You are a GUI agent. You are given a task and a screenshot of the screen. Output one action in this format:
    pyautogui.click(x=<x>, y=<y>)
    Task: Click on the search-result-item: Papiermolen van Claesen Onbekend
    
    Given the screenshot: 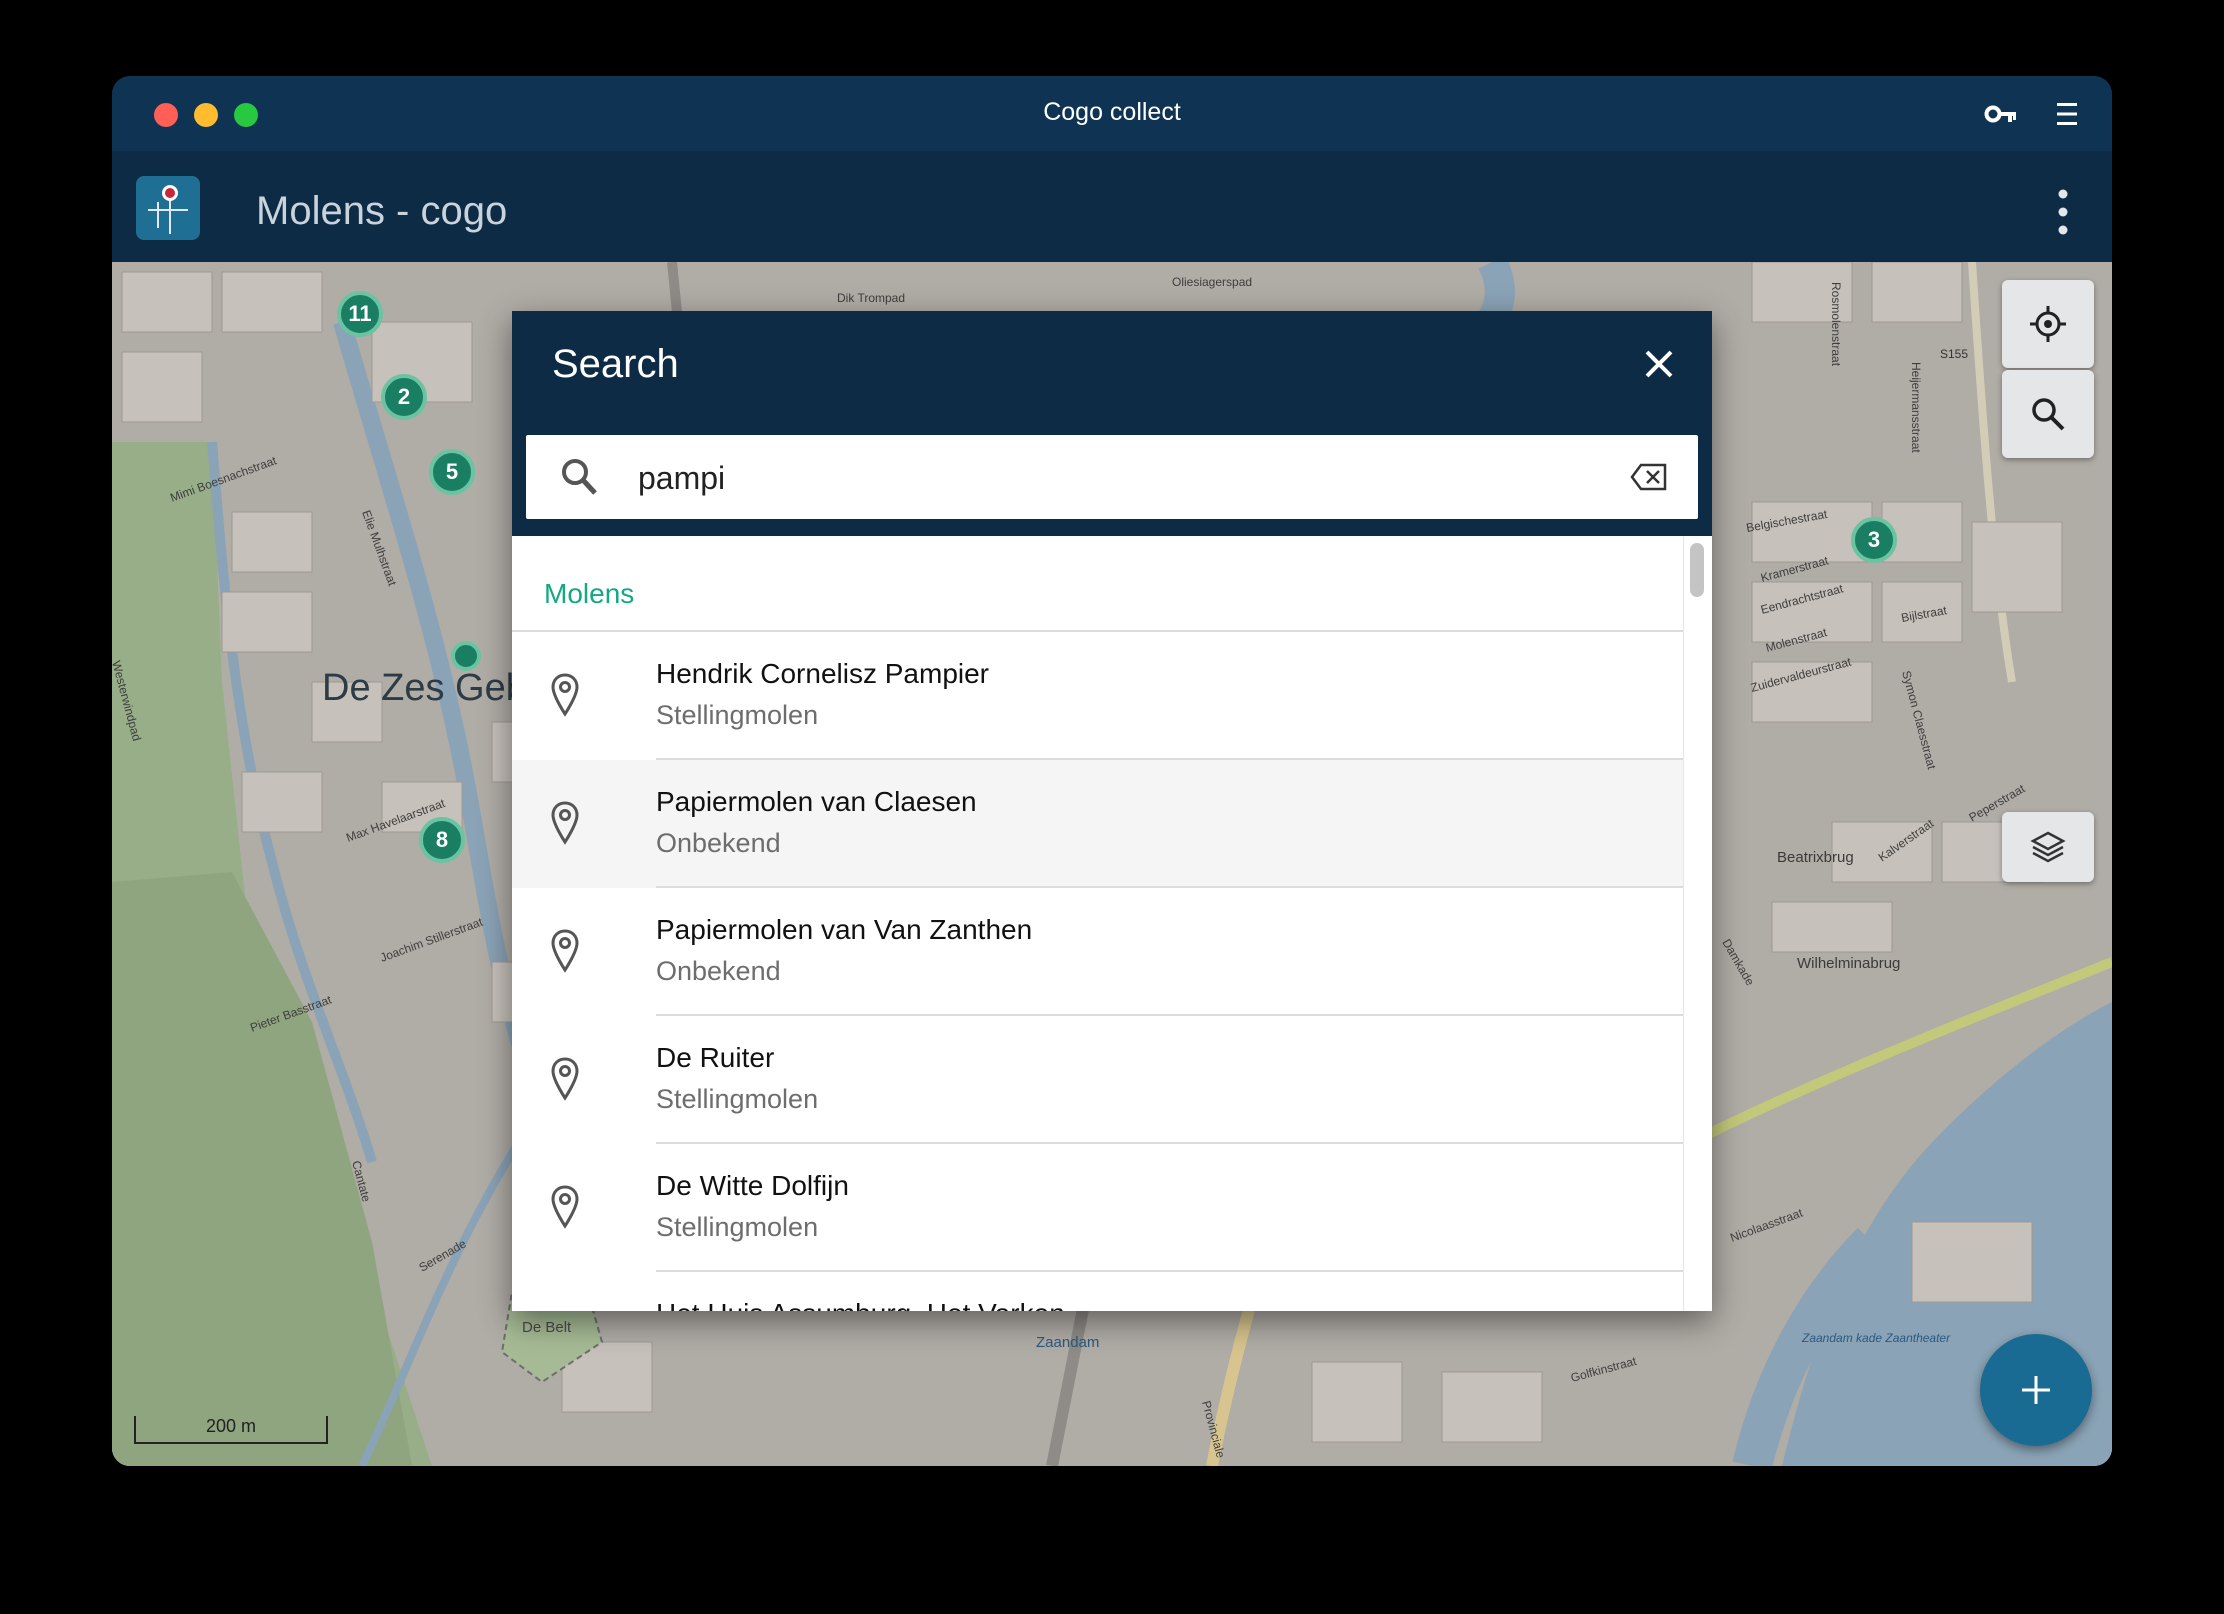 What is the action you would take?
    pyautogui.click(x=1098, y=824)
    